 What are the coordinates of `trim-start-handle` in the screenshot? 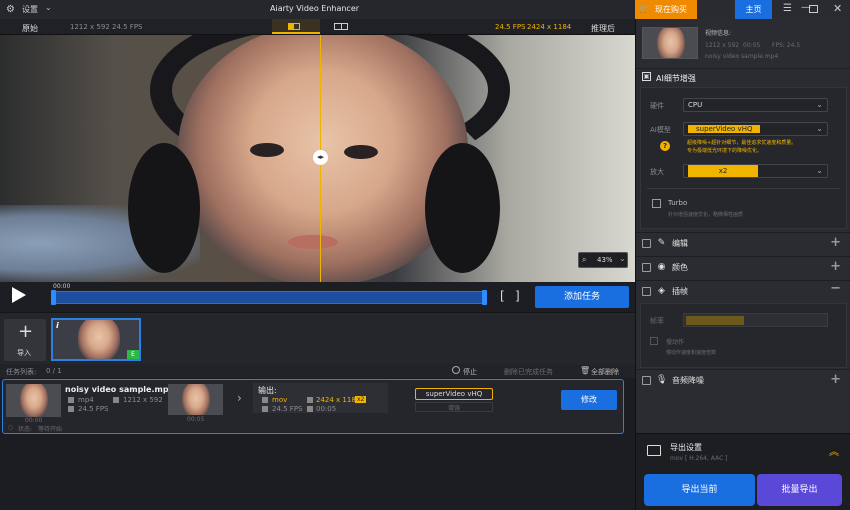 It's located at (53, 297).